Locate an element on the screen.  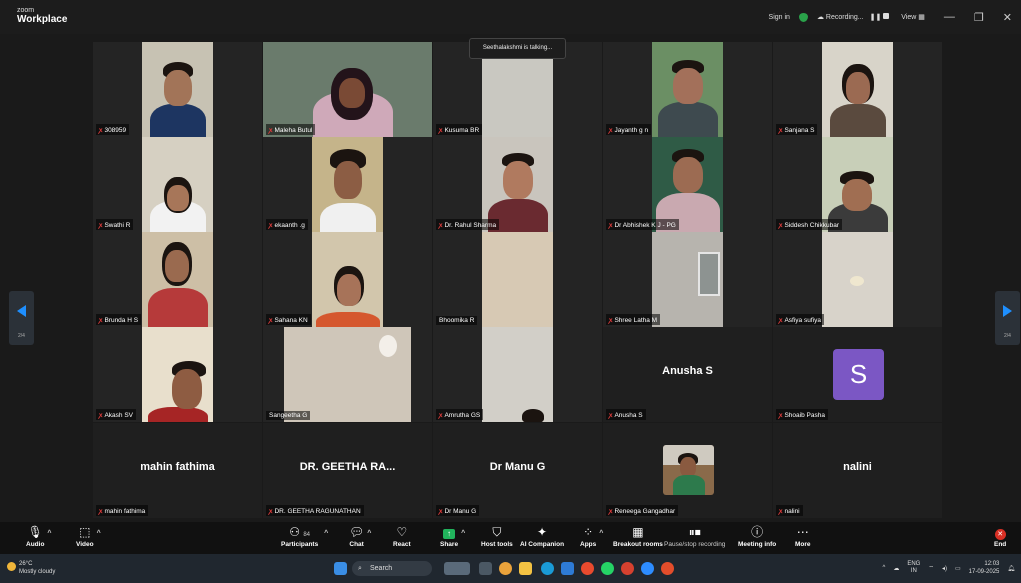
participant-tile: nalini ꭗ nalini is located at coordinates (857, 470).